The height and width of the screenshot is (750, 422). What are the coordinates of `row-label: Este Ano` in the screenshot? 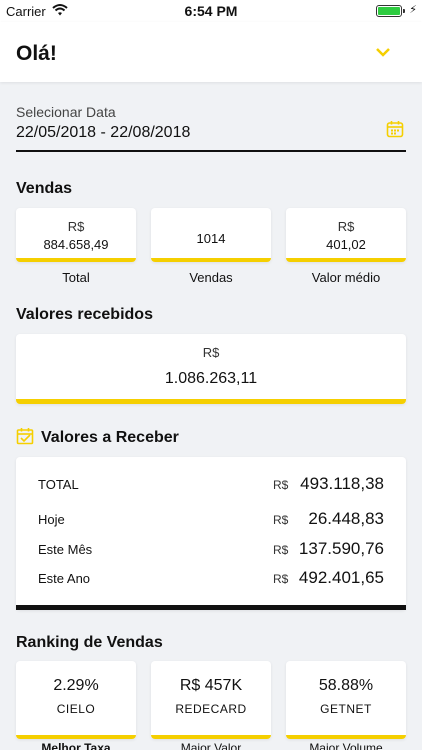 It's located at (64, 578).